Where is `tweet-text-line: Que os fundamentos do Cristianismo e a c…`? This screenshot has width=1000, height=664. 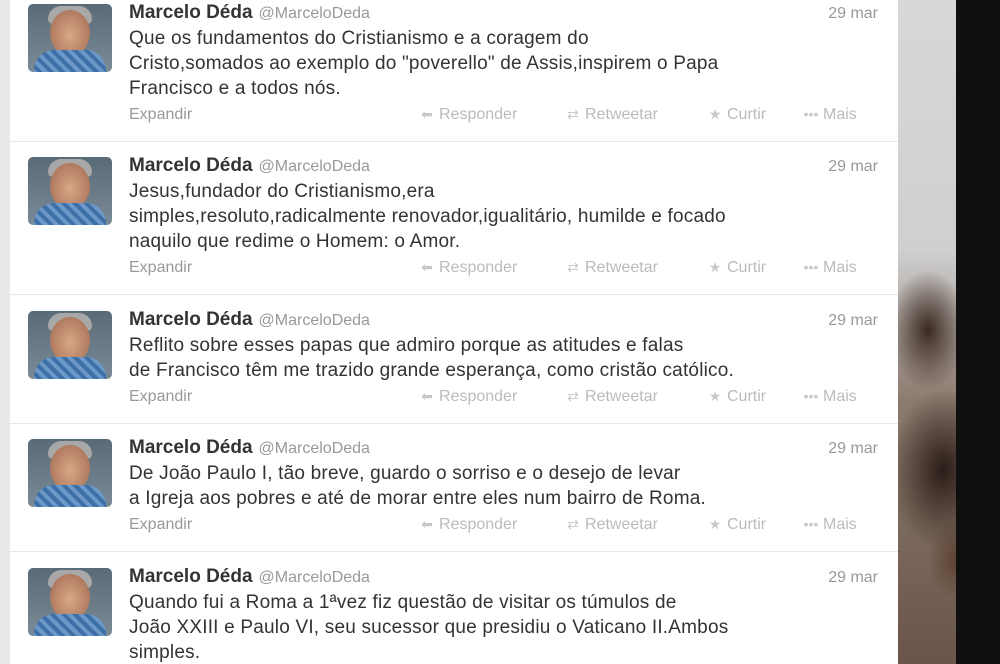 tweet-text-line: Que os fundamentos do Cristianismo e a c… is located at coordinates (359, 38).